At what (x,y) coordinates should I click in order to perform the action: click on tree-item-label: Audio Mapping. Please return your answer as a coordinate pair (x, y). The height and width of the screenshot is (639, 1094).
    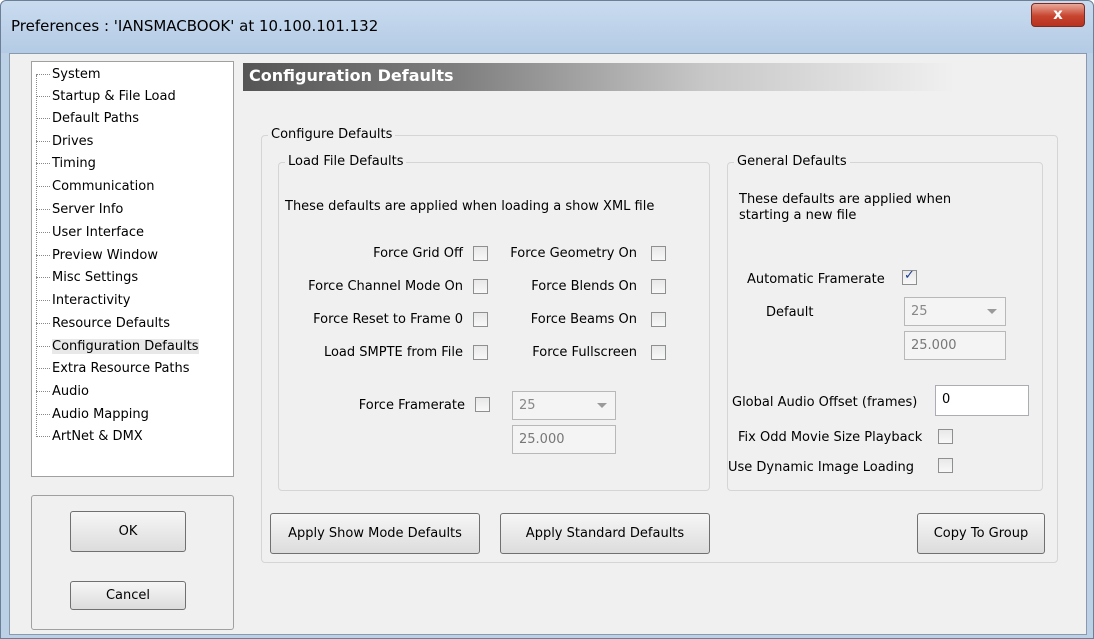
    Looking at the image, I should click on (100, 414).